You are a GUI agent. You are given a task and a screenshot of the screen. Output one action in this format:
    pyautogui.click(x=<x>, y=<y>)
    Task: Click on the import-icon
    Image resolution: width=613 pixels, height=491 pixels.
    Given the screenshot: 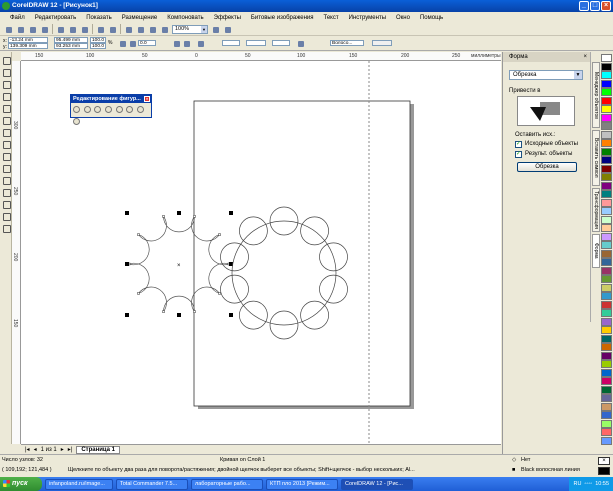 What is the action you would take?
    pyautogui.click(x=128, y=29)
    